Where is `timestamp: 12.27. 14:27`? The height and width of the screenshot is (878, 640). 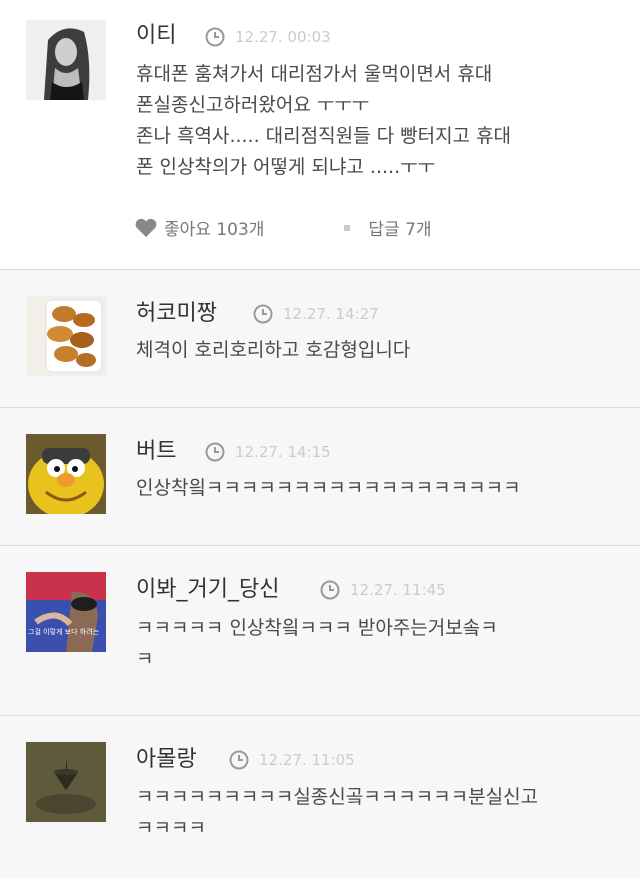
timestamp: 12.27. 14:27 is located at coordinates (316, 314).